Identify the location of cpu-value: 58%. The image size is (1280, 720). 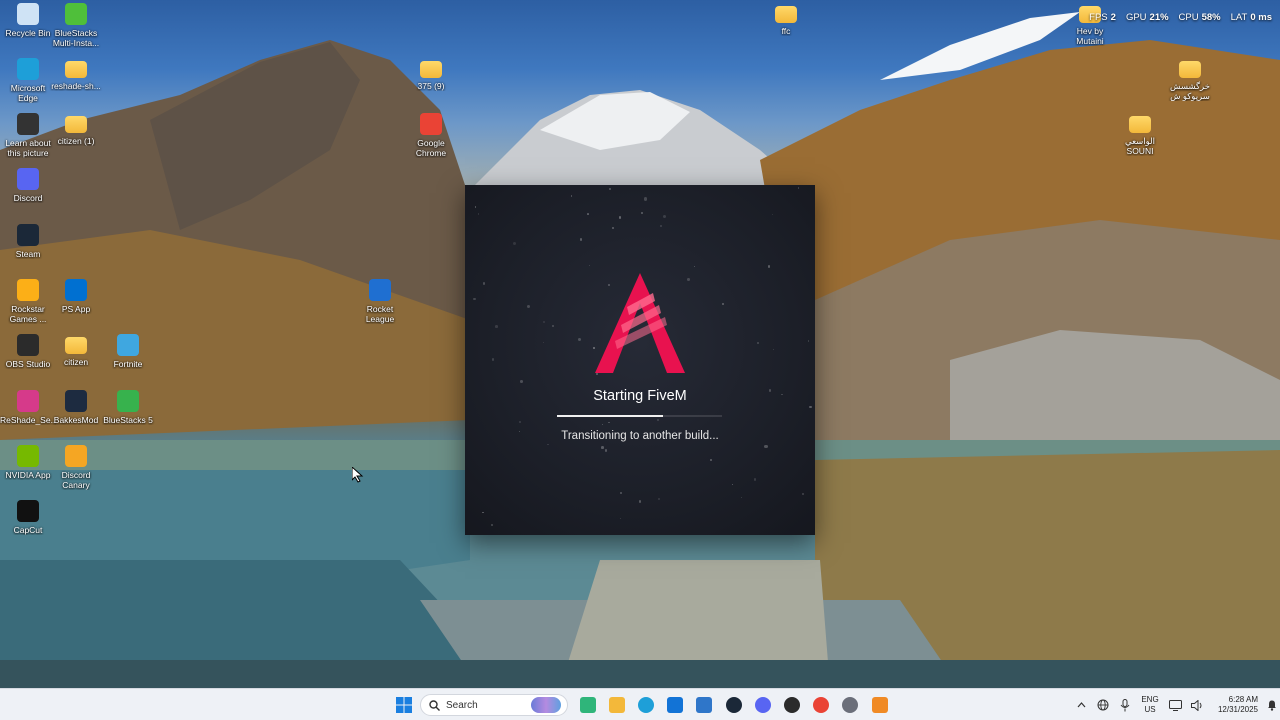
(1211, 17).